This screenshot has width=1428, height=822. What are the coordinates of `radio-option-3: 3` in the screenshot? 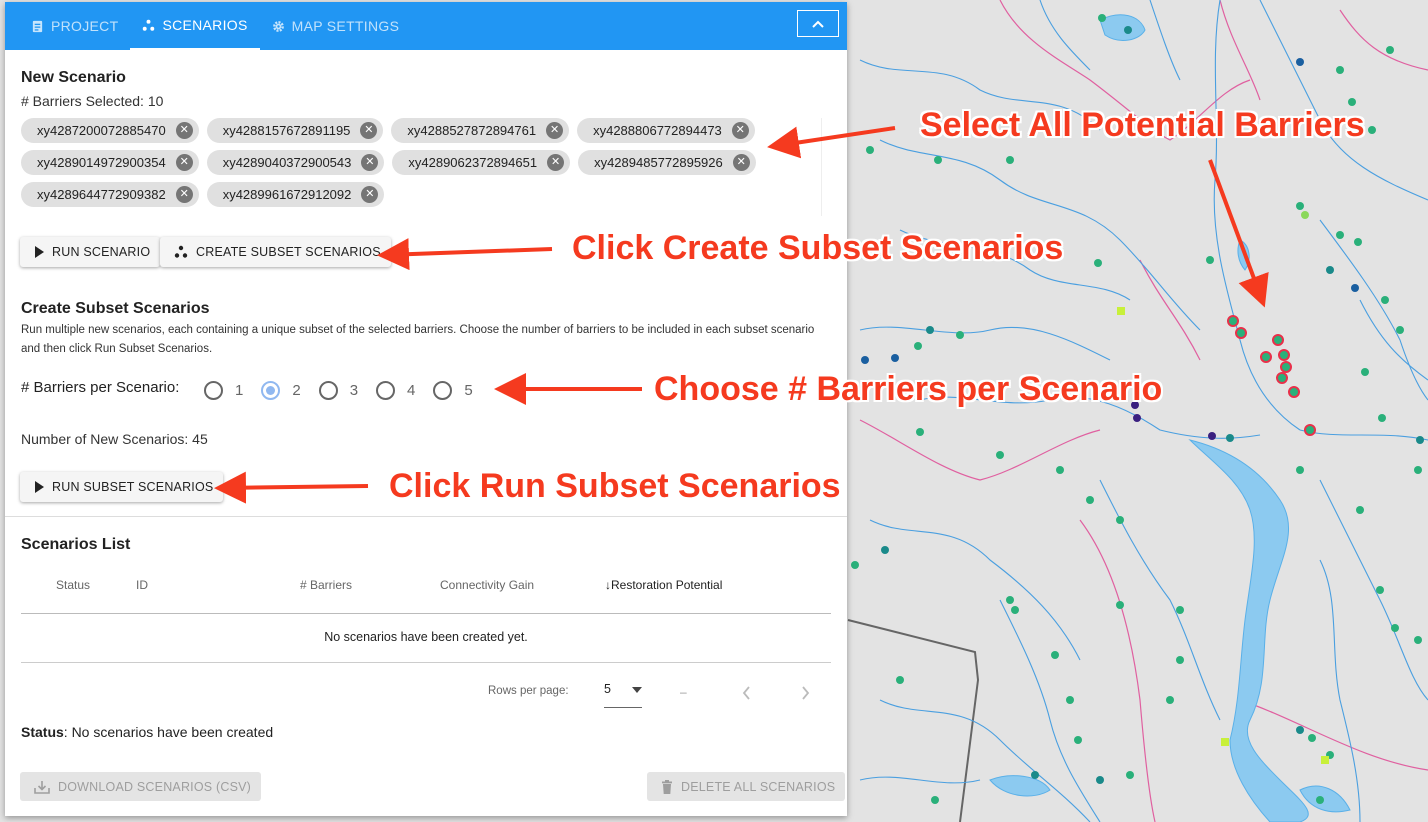 It's located at (338, 390).